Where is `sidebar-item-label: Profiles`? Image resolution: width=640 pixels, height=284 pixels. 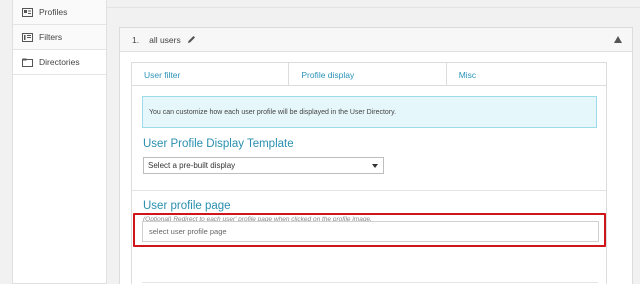 sidebar-item-label: Profiles is located at coordinates (53, 12).